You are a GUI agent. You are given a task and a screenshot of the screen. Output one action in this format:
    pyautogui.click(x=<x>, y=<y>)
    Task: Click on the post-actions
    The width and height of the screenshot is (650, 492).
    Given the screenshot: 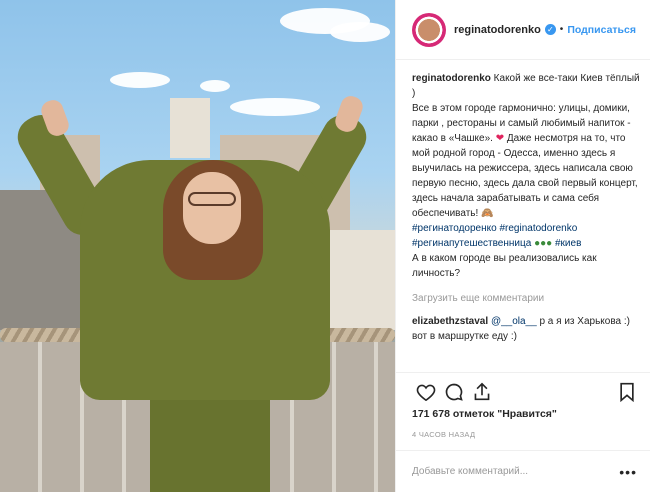 What is the action you would take?
    pyautogui.click(x=523, y=391)
    